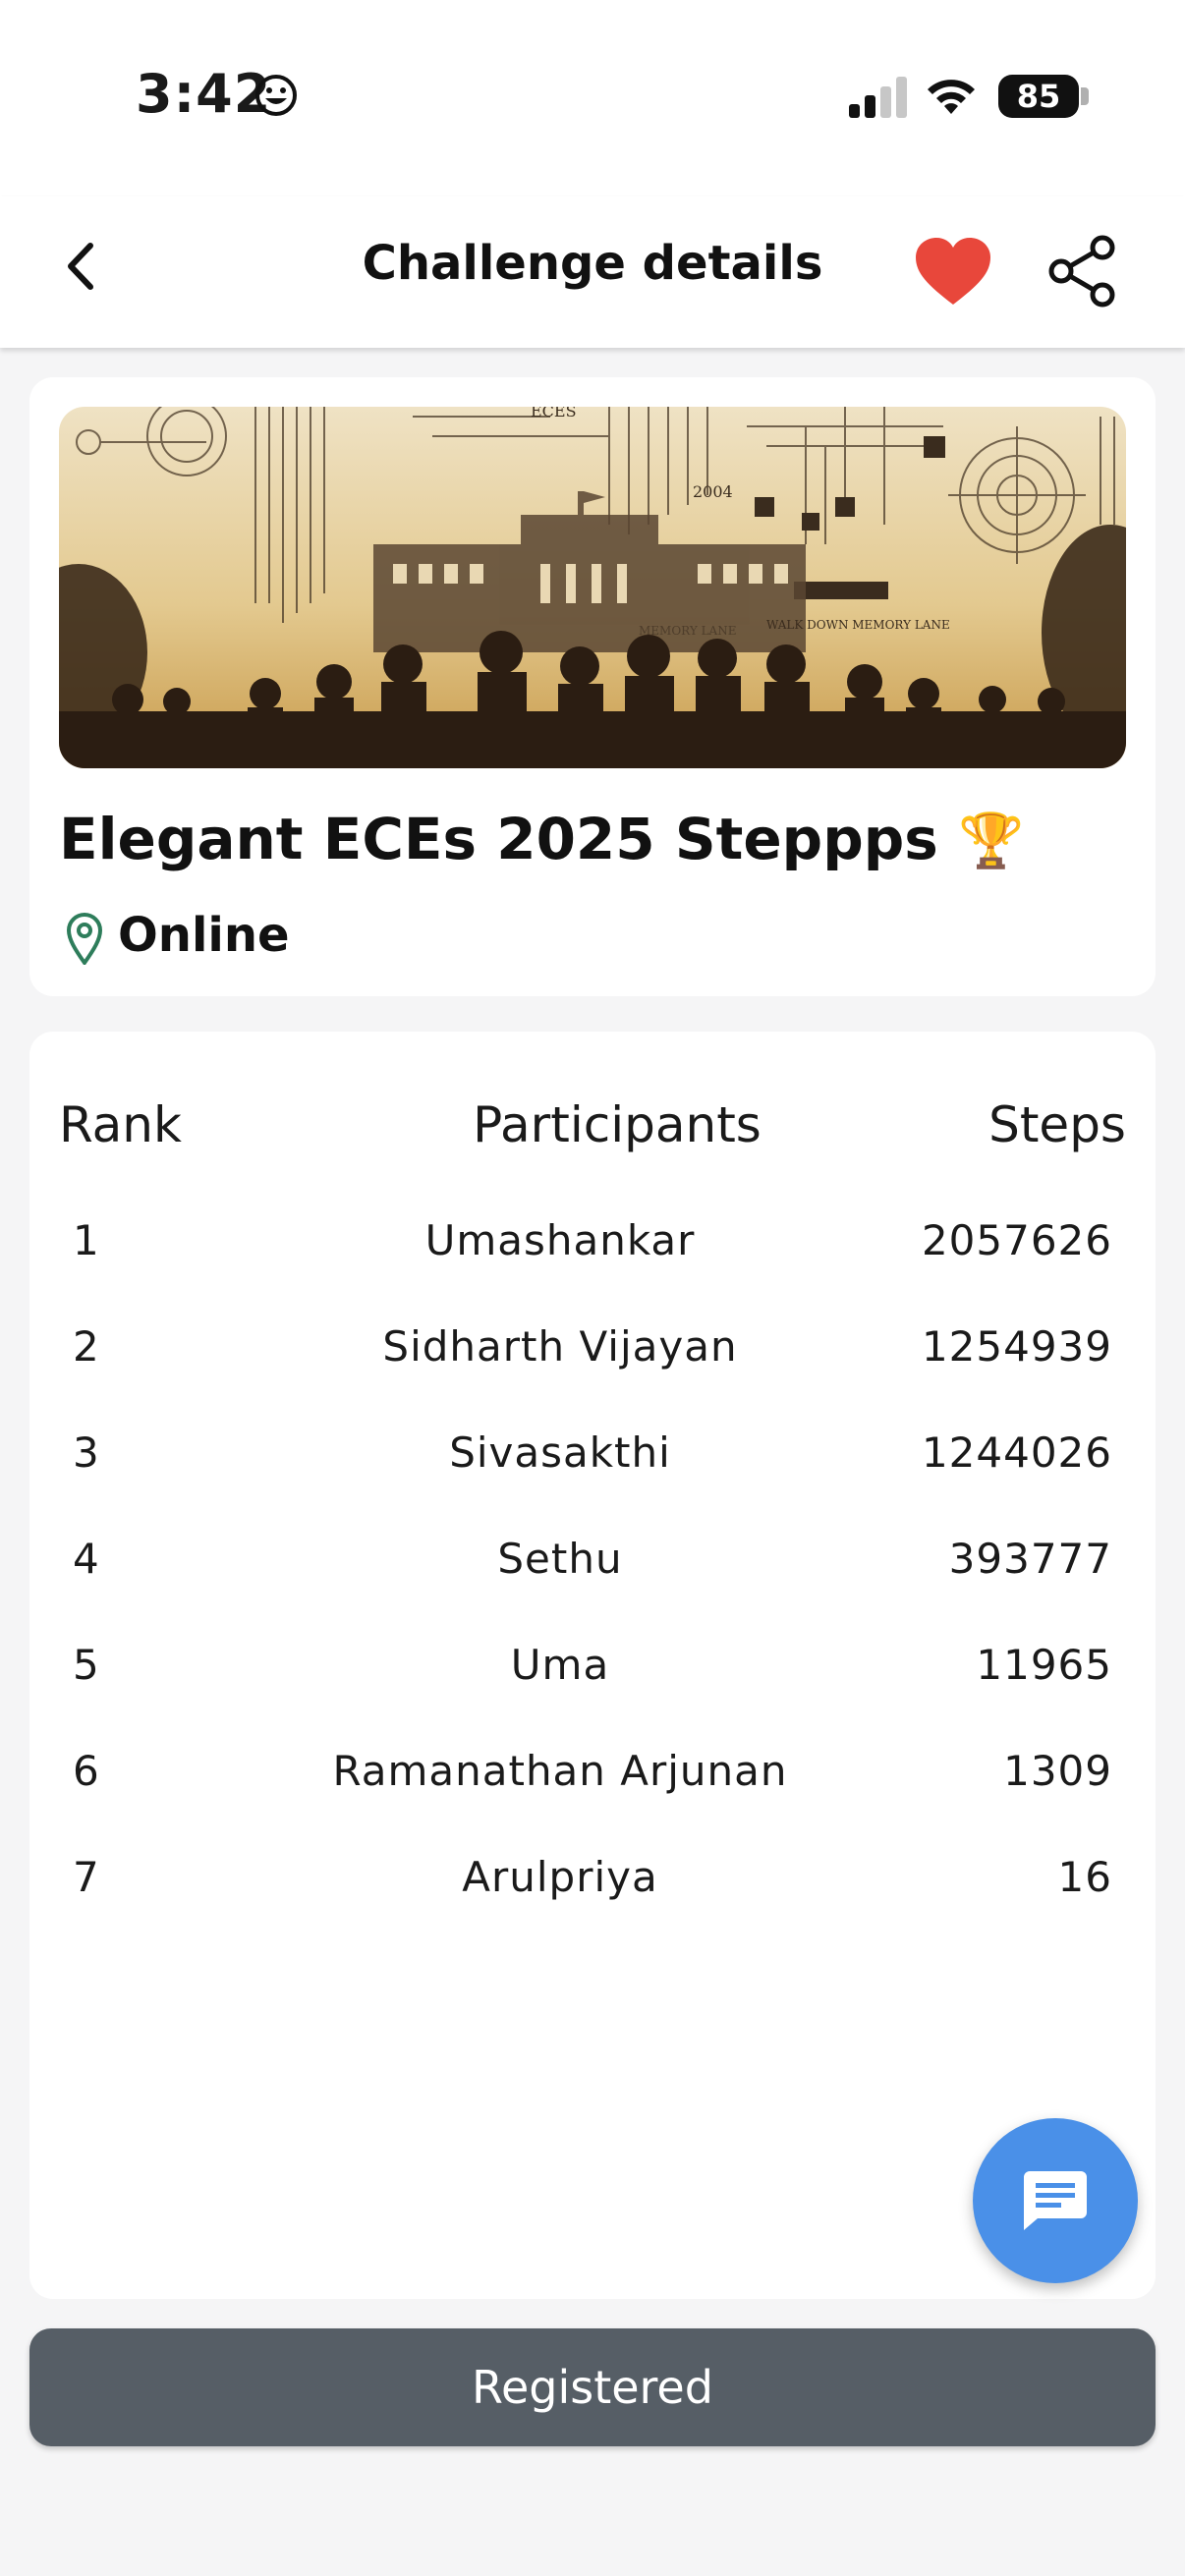 The width and height of the screenshot is (1185, 2576). Describe the element at coordinates (204, 94) in the screenshot. I see `status-time: 3:42` at that location.